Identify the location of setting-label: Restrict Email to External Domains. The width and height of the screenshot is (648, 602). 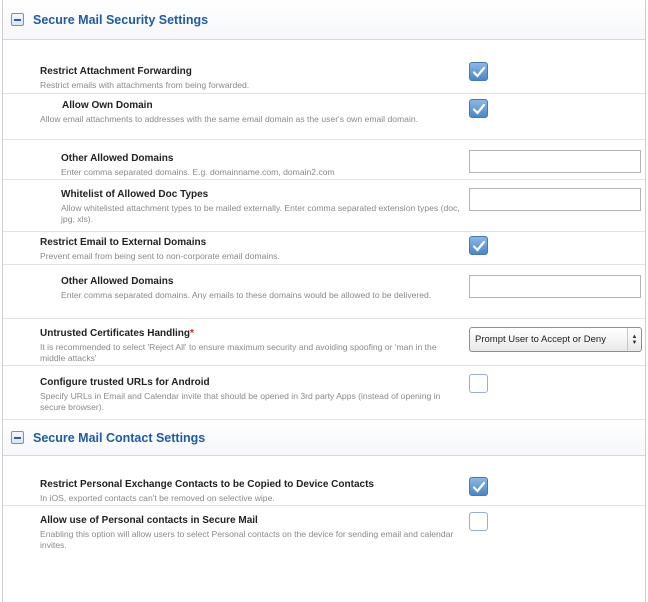
(123, 242).